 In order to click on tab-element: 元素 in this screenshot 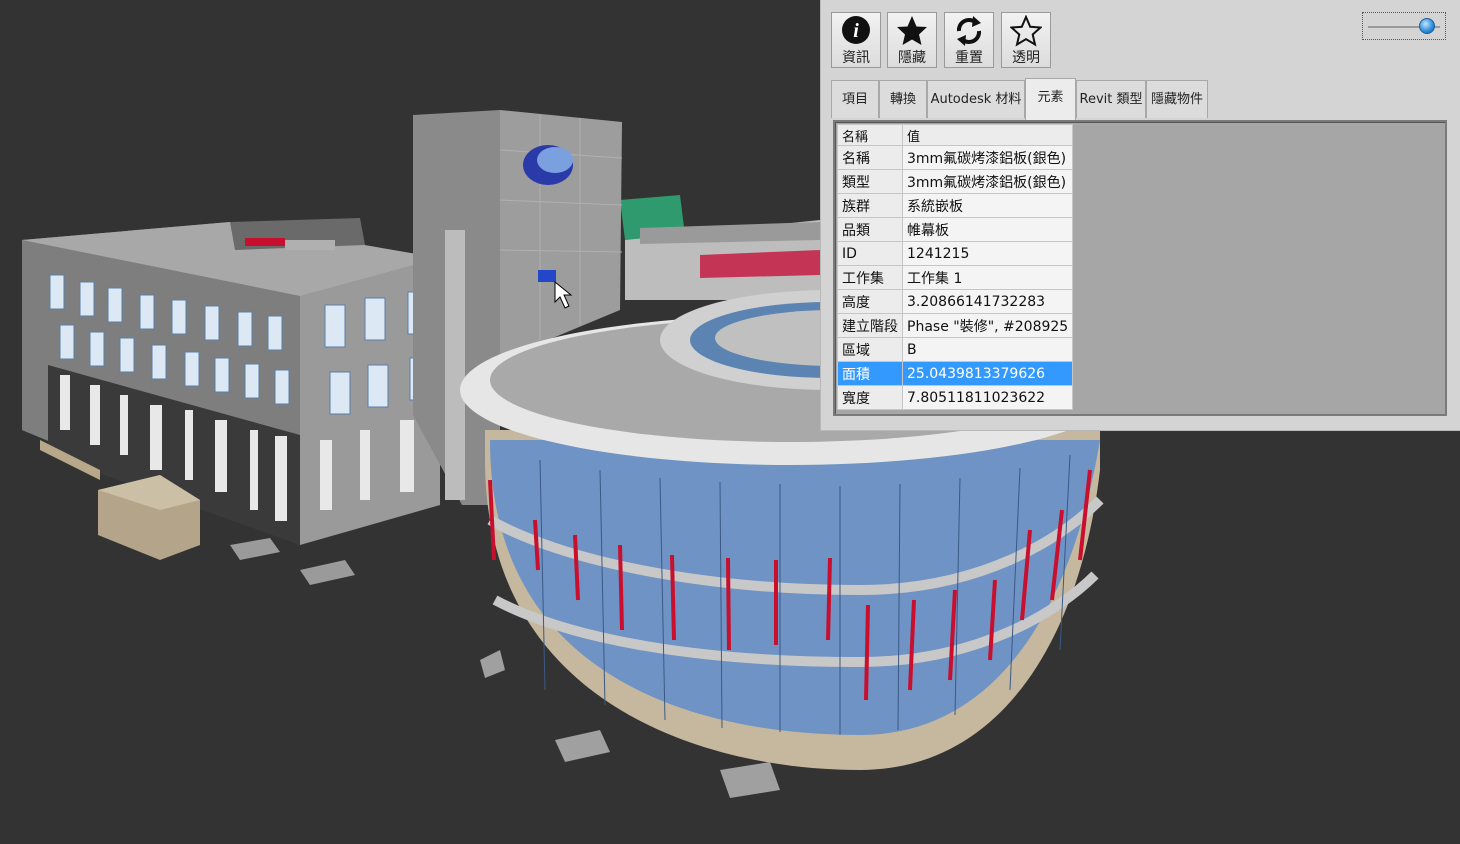, I will do `click(1050, 99)`.